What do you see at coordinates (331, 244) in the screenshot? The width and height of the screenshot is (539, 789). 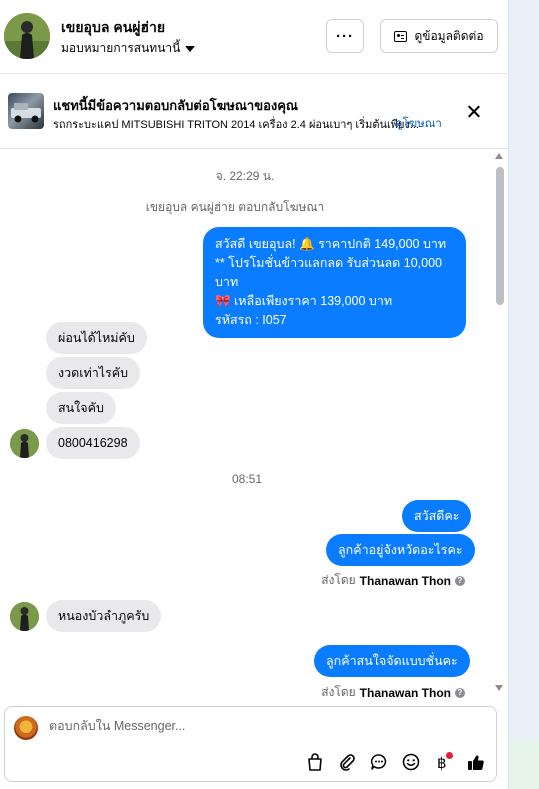 I see `ad-reply-line: สวัสดี เขยอุบล! 🔔 ราคาปกติ 149,000 บาท` at bounding box center [331, 244].